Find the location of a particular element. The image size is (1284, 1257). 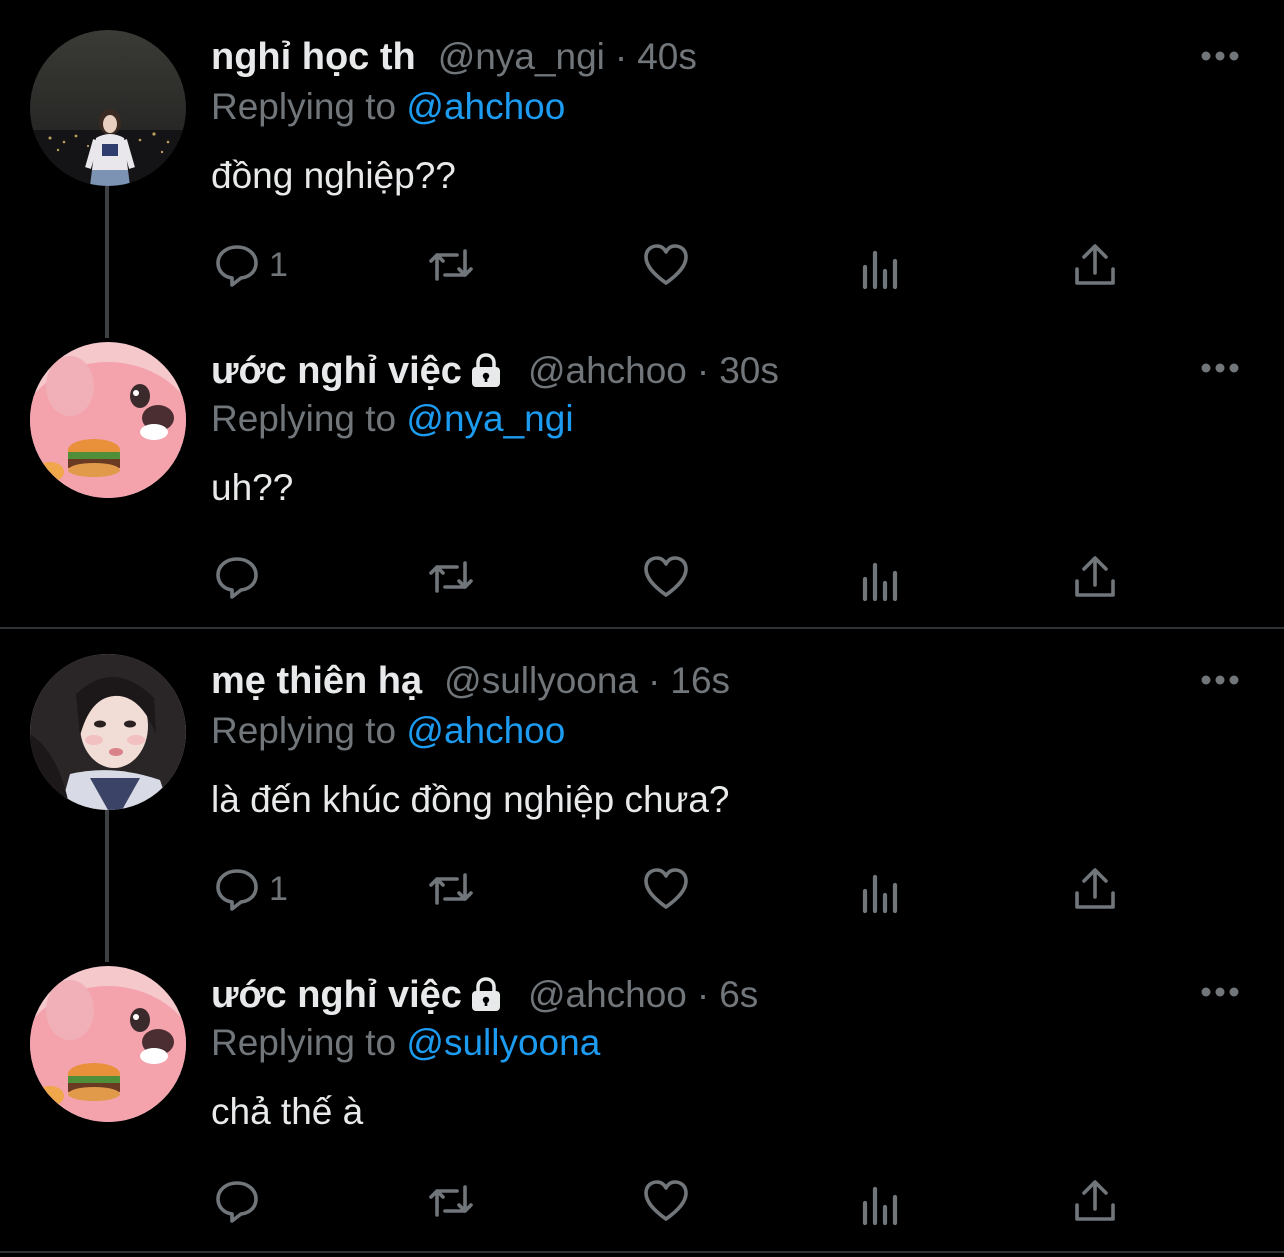

views-icon is located at coordinates (880, 1206).